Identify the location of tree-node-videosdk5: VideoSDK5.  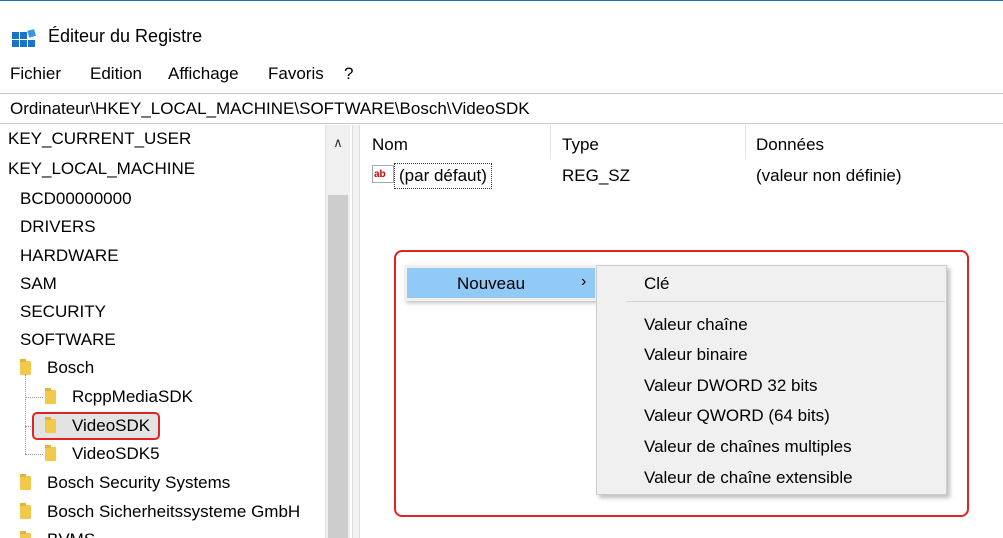
(102, 454).